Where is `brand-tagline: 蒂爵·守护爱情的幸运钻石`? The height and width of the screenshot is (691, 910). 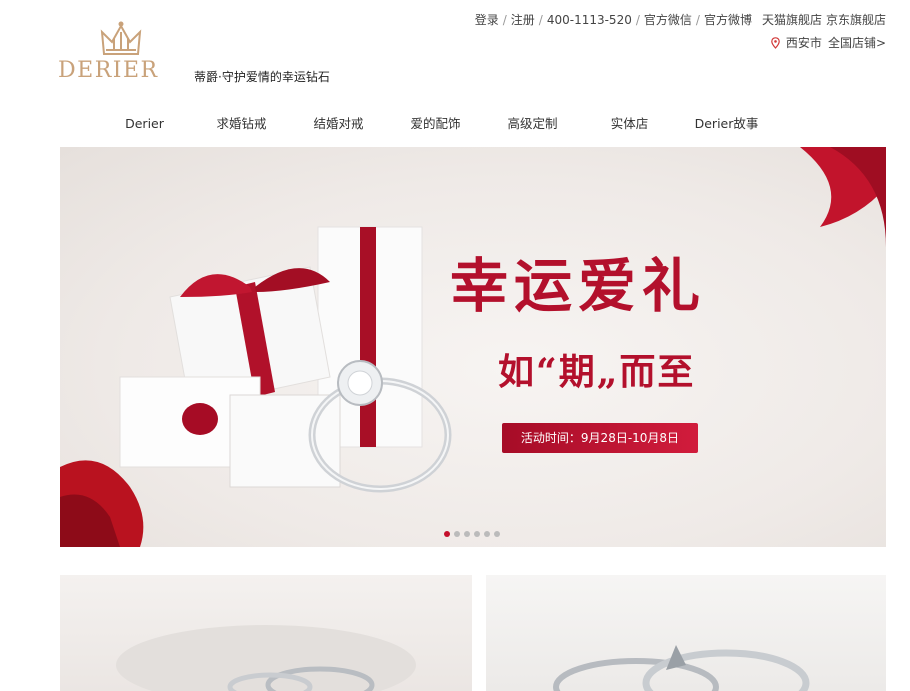
brand-tagline: 蒂爵·守护爱情的幸运钻石 is located at coordinates (262, 77).